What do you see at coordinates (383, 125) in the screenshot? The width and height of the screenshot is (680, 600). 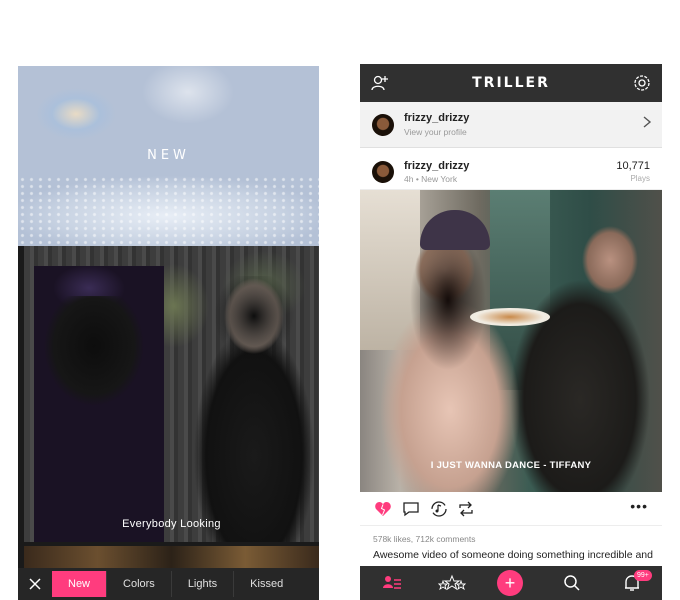 I see `avatar` at bounding box center [383, 125].